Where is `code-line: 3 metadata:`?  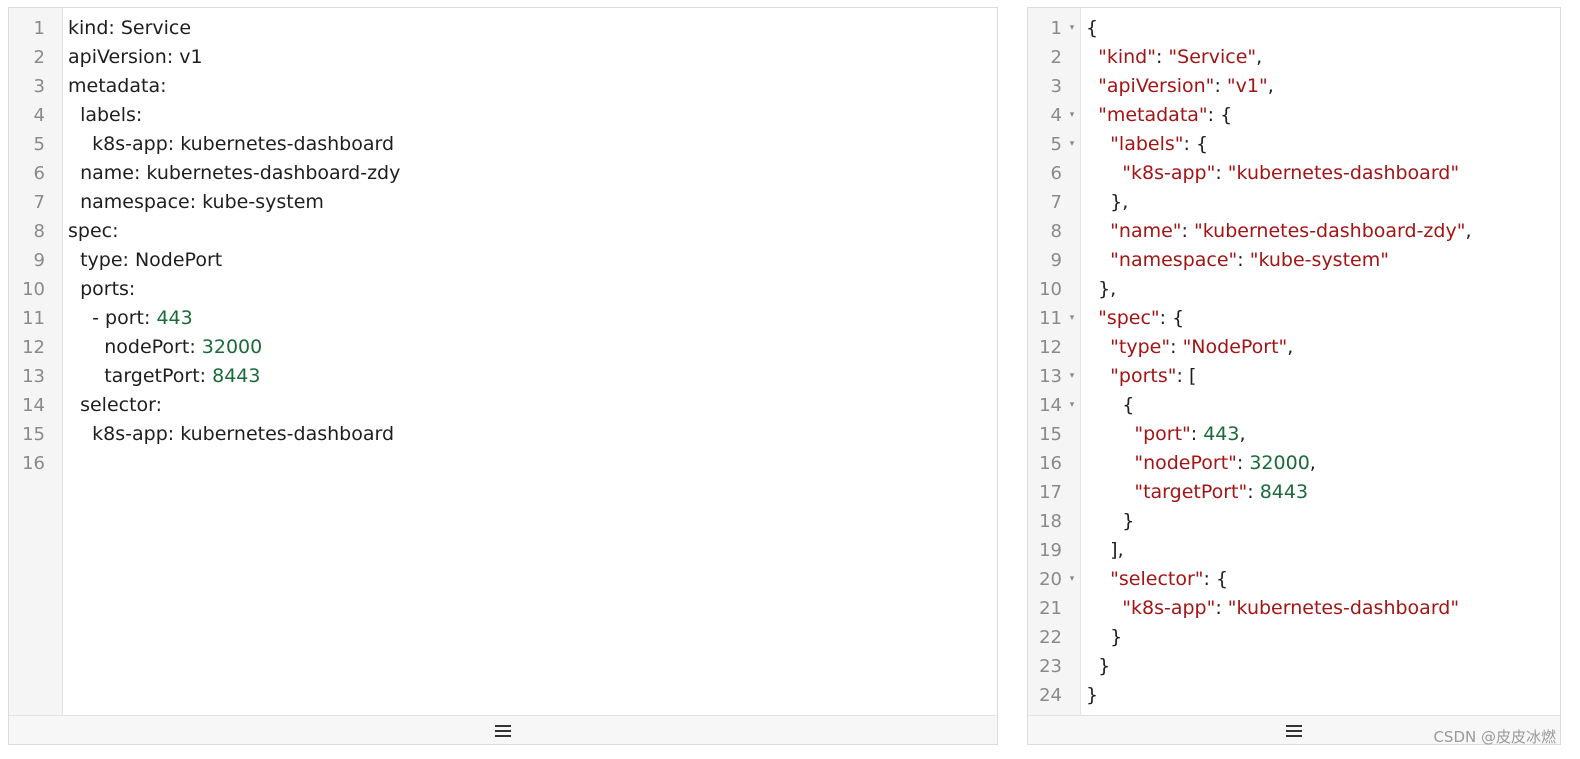
code-line: 3 metadata: is located at coordinates (503, 86).